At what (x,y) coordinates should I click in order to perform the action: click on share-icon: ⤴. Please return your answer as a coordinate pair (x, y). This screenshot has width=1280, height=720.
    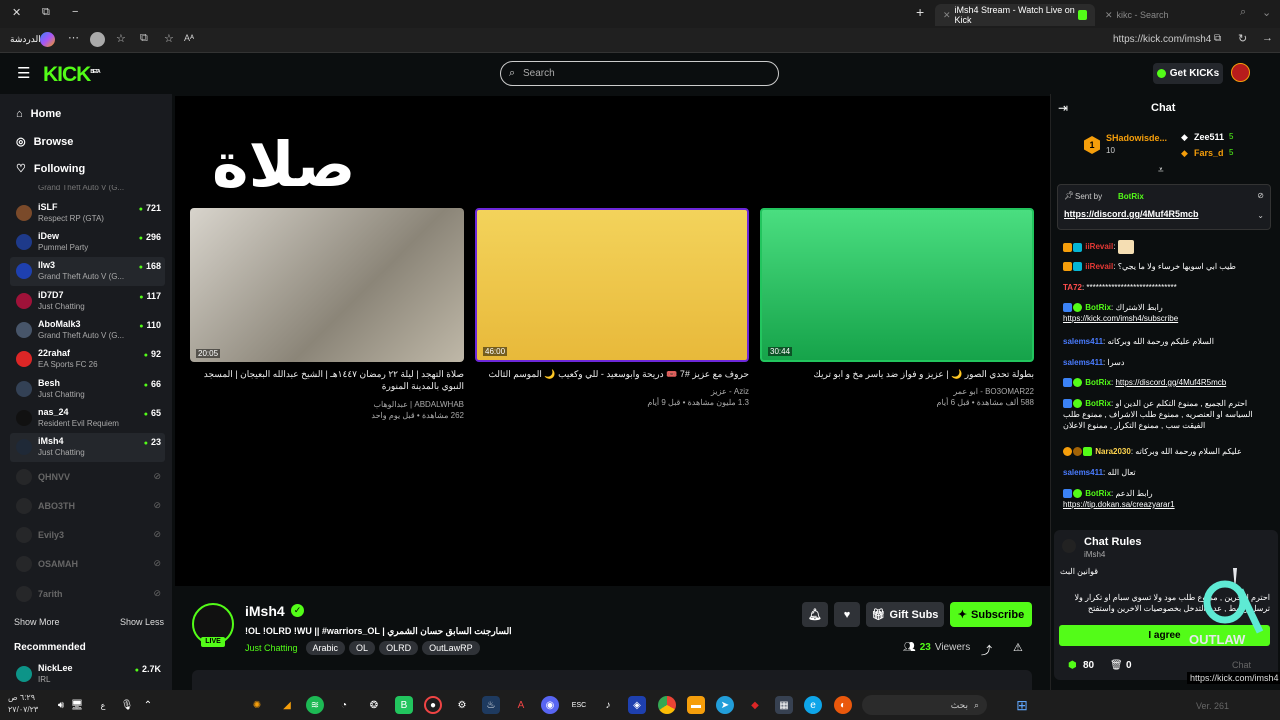
    Looking at the image, I should click on (986, 650).